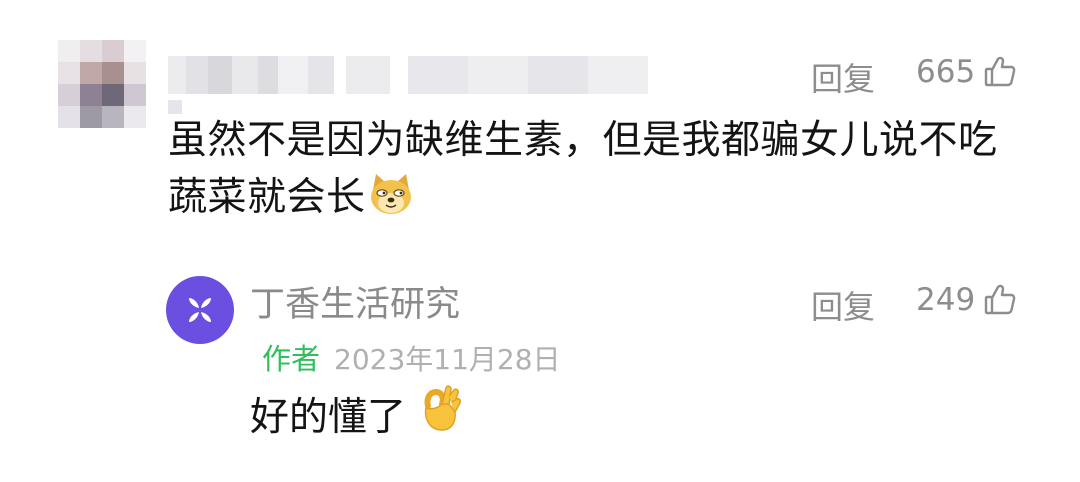 The width and height of the screenshot is (1080, 482). Describe the element at coordinates (328, 417) in the screenshot. I see `reply-body: 好的懂了` at that location.